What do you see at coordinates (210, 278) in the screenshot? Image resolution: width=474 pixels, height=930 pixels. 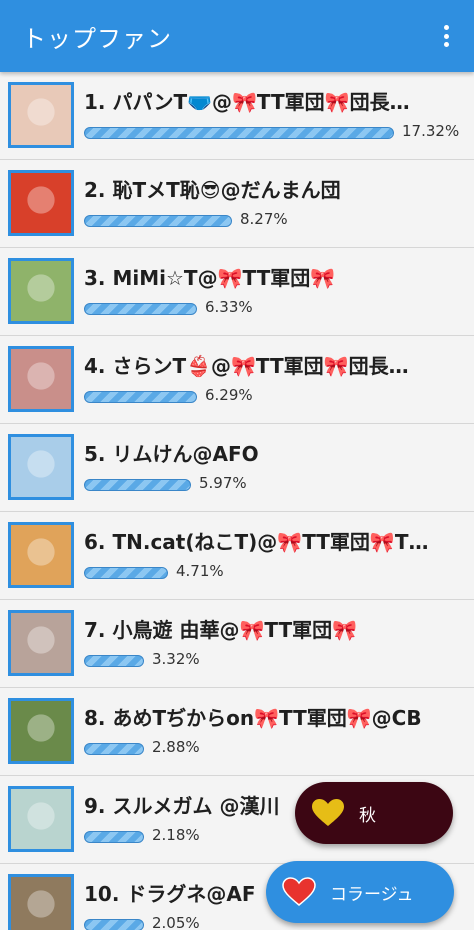 I see `fan-name: 3. MiMi☆T@🎀TT軍団🎀` at bounding box center [210, 278].